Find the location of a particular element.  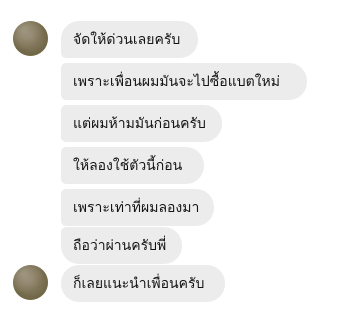

message-bubble: ถือว่าผ่านครับพี่ is located at coordinates (121, 245).